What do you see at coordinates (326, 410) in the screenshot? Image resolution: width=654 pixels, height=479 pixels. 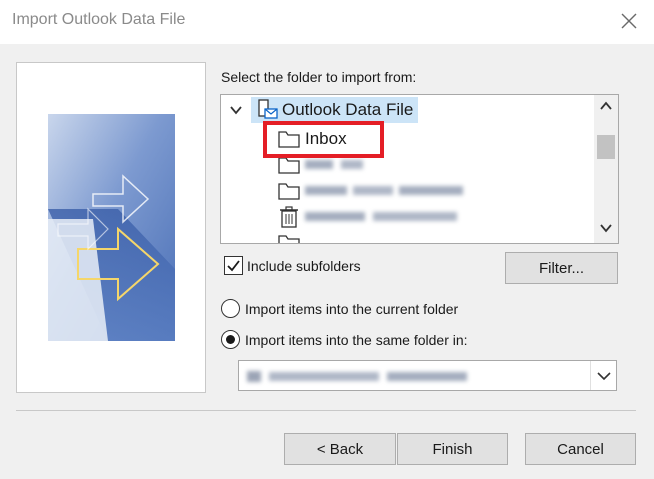 I see `separator` at bounding box center [326, 410].